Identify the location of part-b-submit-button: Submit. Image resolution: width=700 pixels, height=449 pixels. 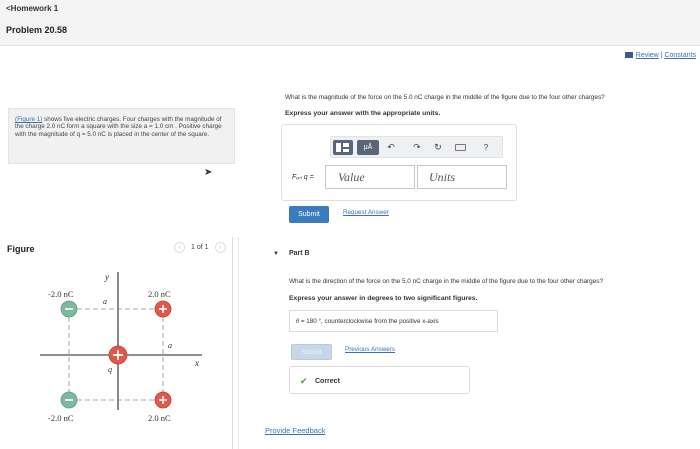
(311, 352).